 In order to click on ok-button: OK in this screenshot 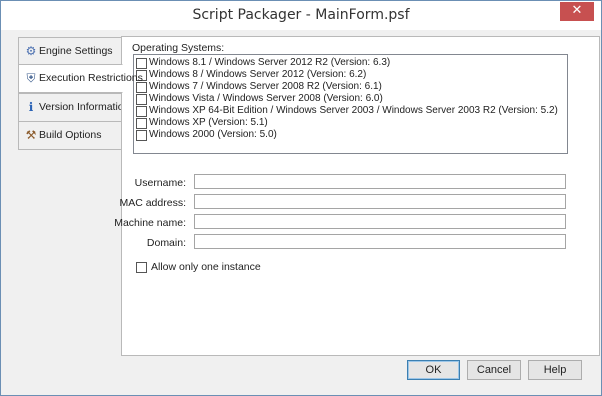, I will do `click(433, 370)`.